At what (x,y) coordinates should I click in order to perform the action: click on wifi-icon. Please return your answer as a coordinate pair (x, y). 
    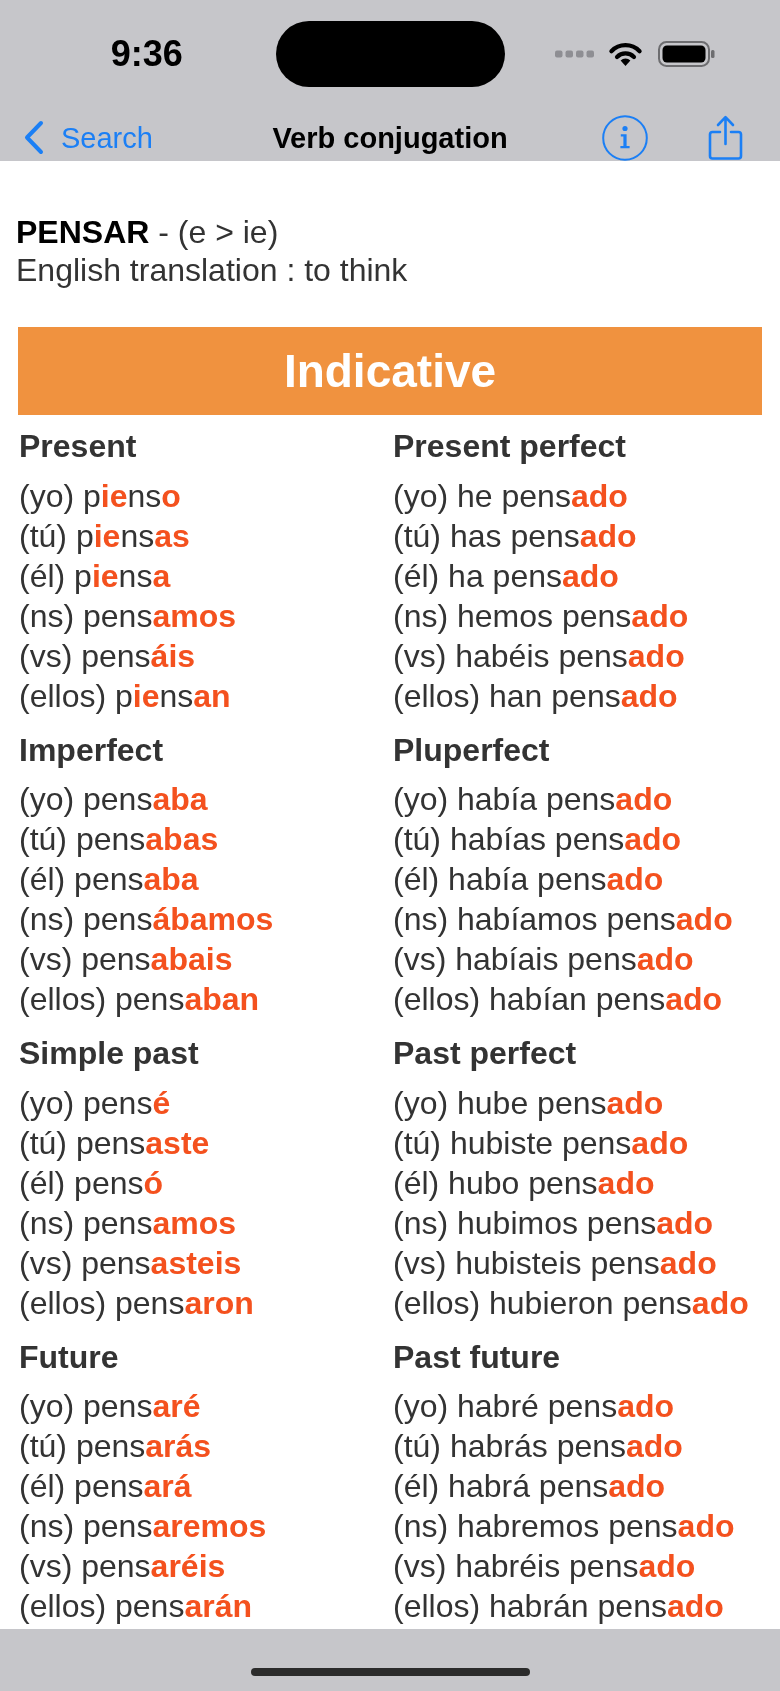
    Looking at the image, I should click on (625, 54).